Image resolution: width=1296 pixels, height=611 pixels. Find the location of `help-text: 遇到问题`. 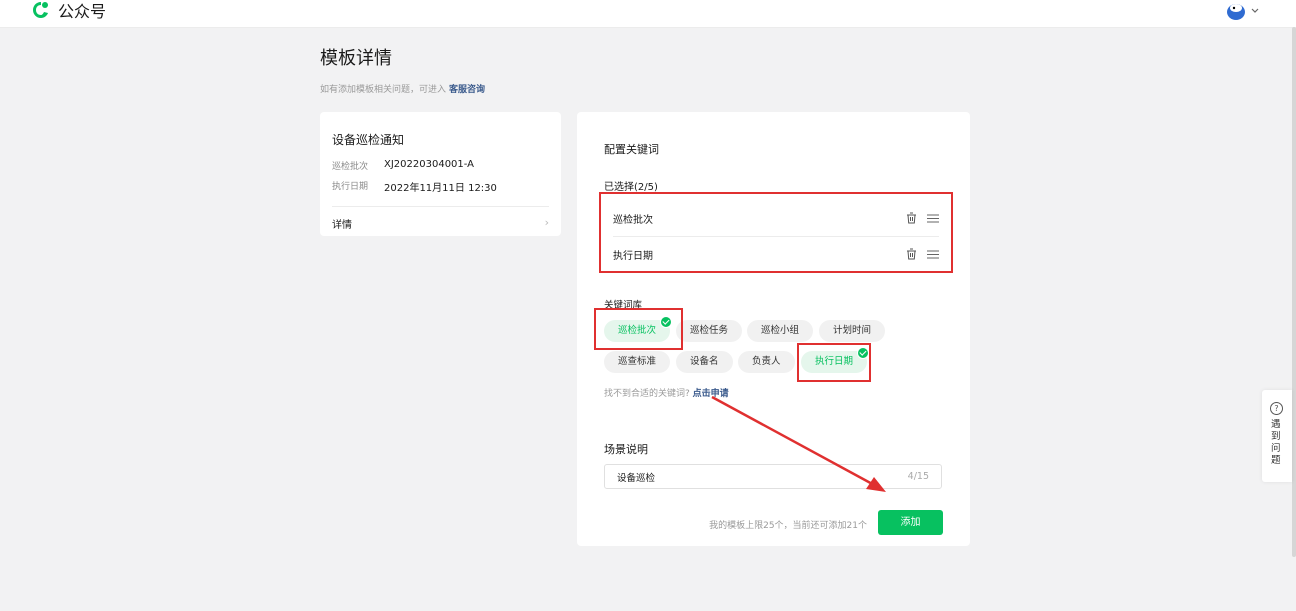

help-text: 遇到问题 is located at coordinates (1276, 442).